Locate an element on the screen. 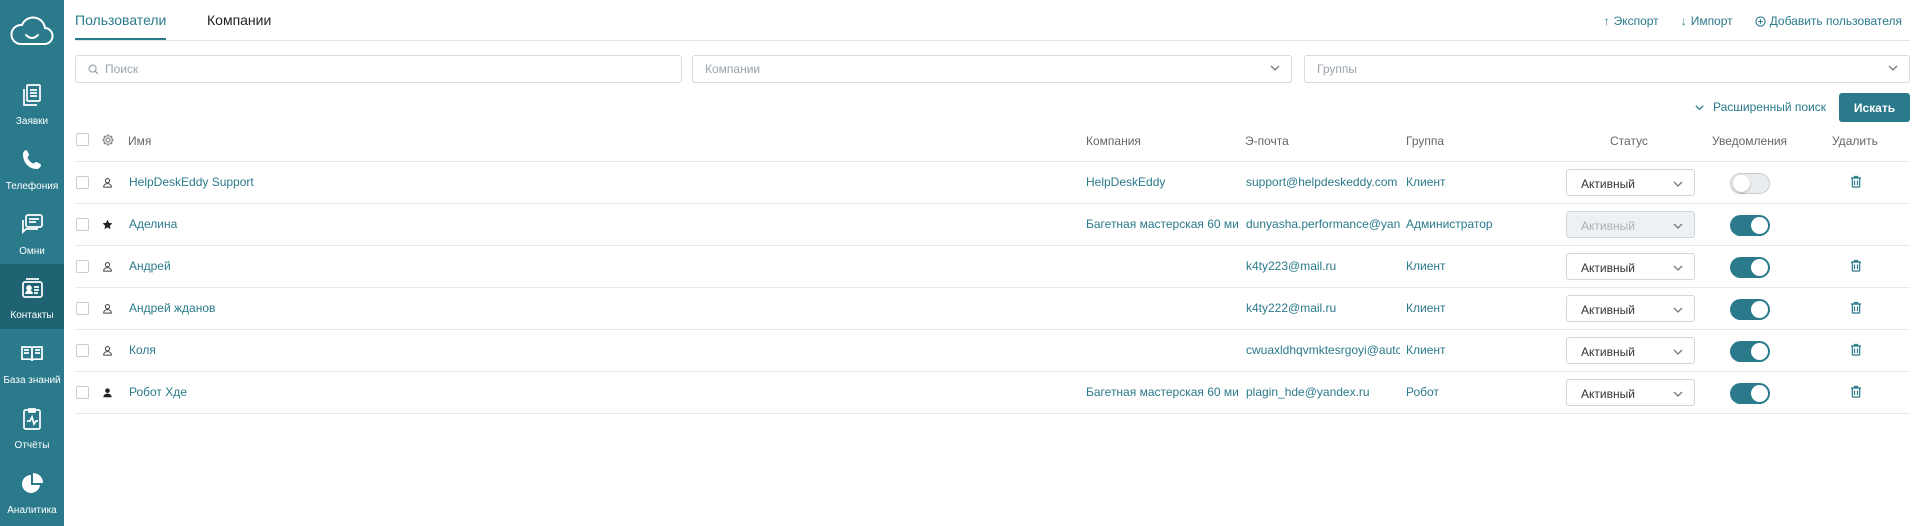 This screenshot has width=1919, height=526. column-company: Компания is located at coordinates (1113, 141).